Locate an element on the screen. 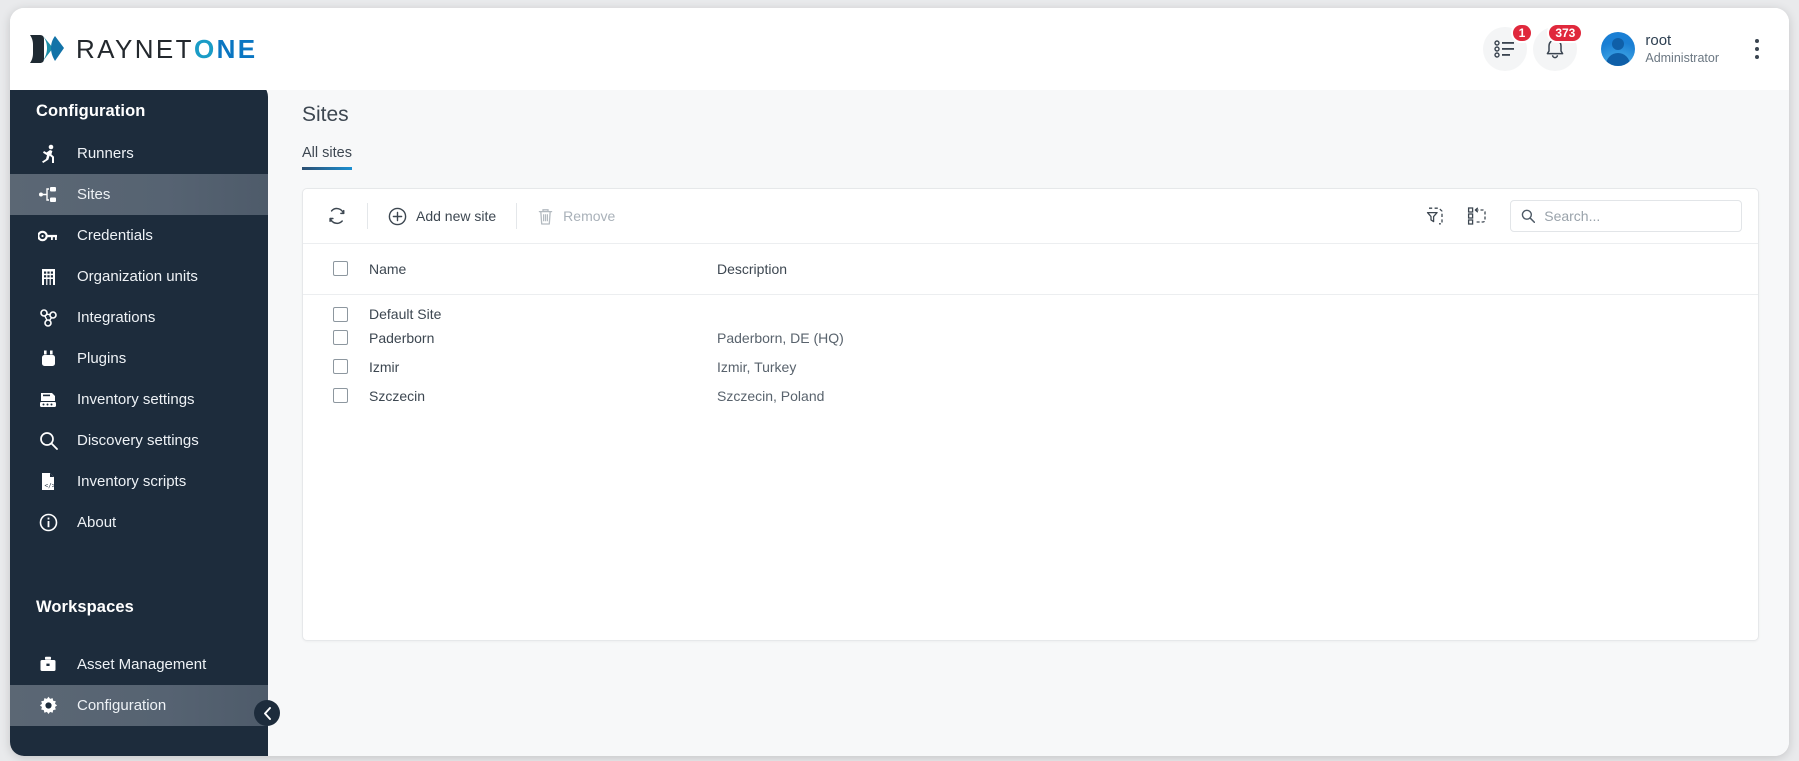 This screenshot has width=1799, height=761. sidebar-item-organization-units: Organization units is located at coordinates (139, 276).